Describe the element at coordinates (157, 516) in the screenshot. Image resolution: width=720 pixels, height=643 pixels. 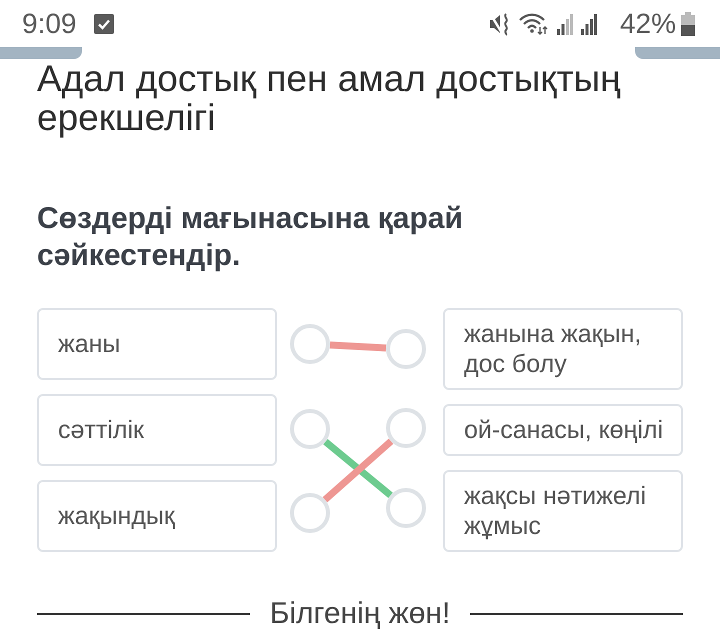
I see `match-card: жақындық` at that location.